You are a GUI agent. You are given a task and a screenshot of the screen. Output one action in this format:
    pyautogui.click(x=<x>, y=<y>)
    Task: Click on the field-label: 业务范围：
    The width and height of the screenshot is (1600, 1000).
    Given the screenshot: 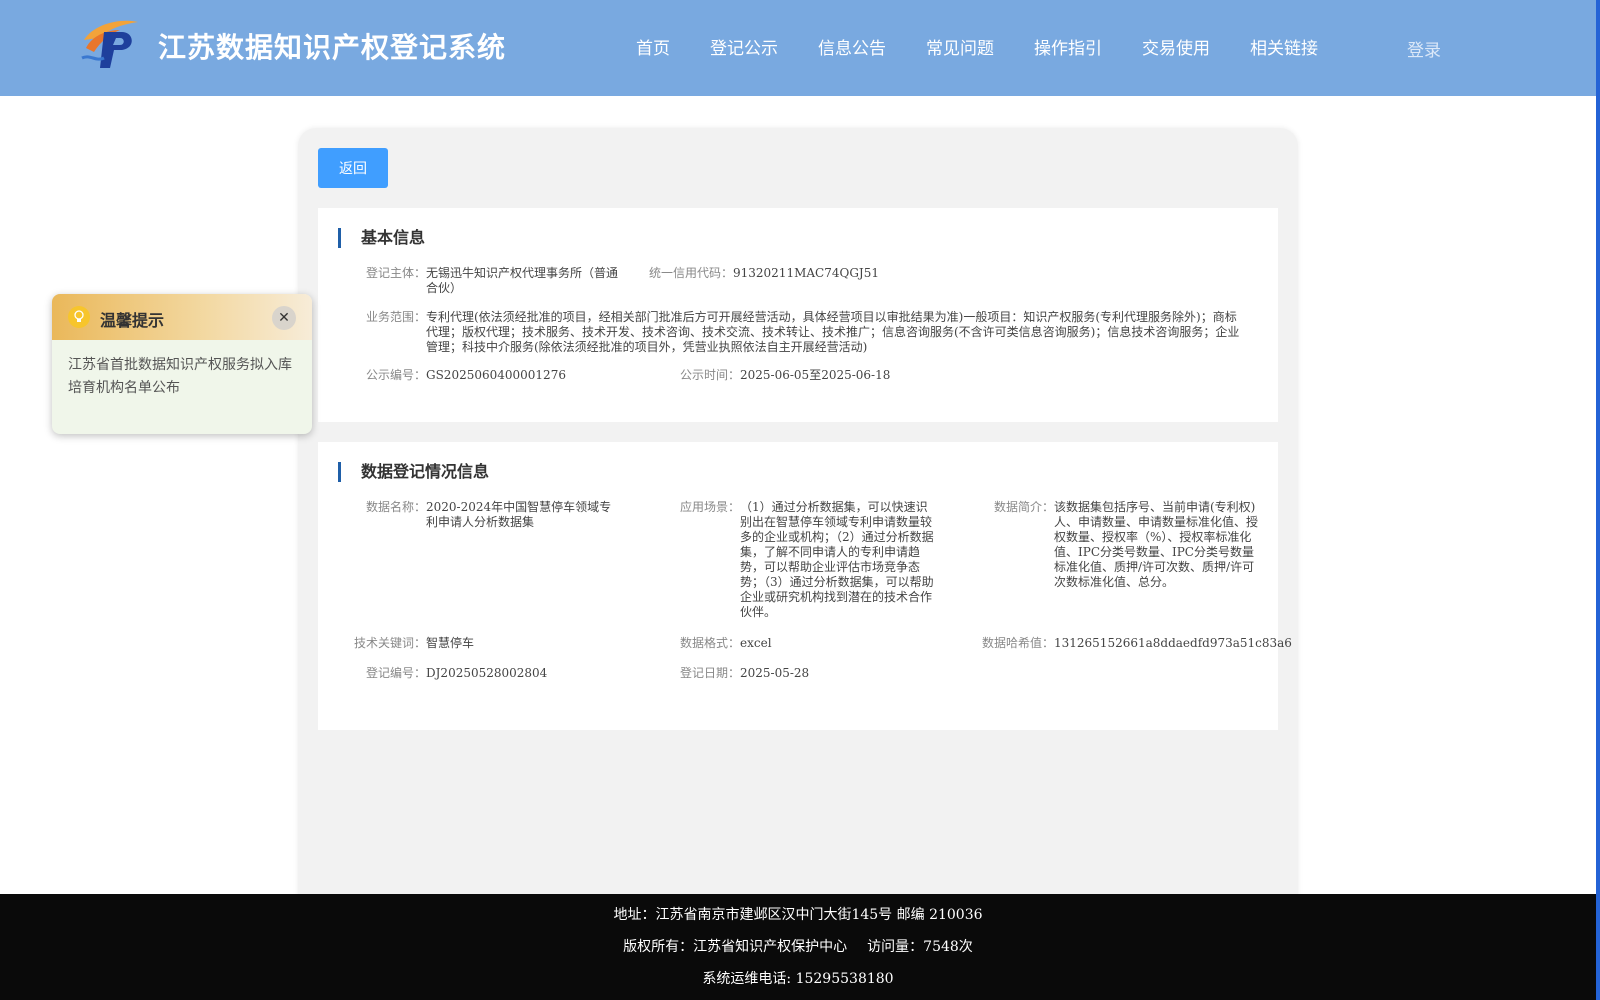 What is the action you would take?
    pyautogui.click(x=395, y=317)
    